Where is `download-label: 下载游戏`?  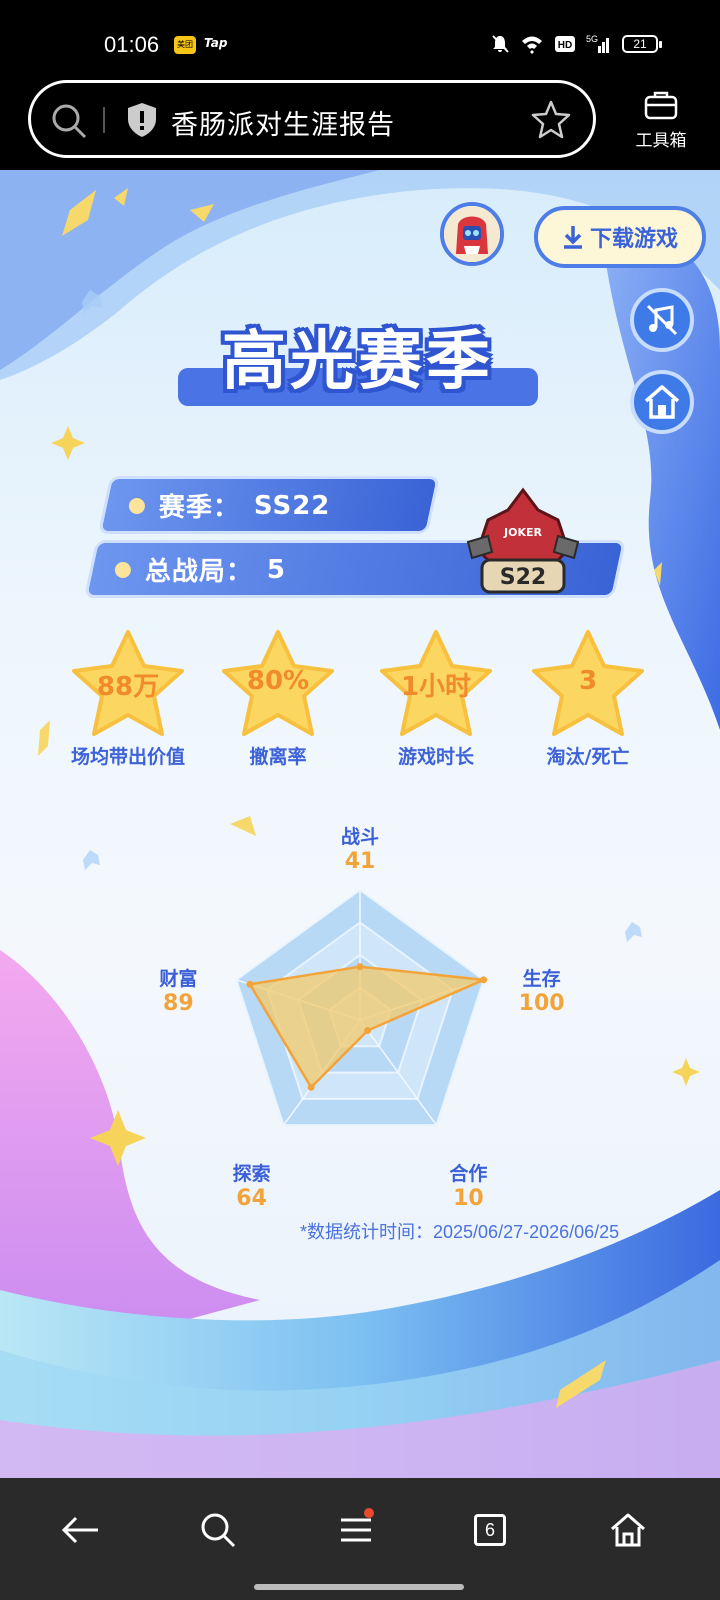 download-label: 下载游戏 is located at coordinates (633, 239).